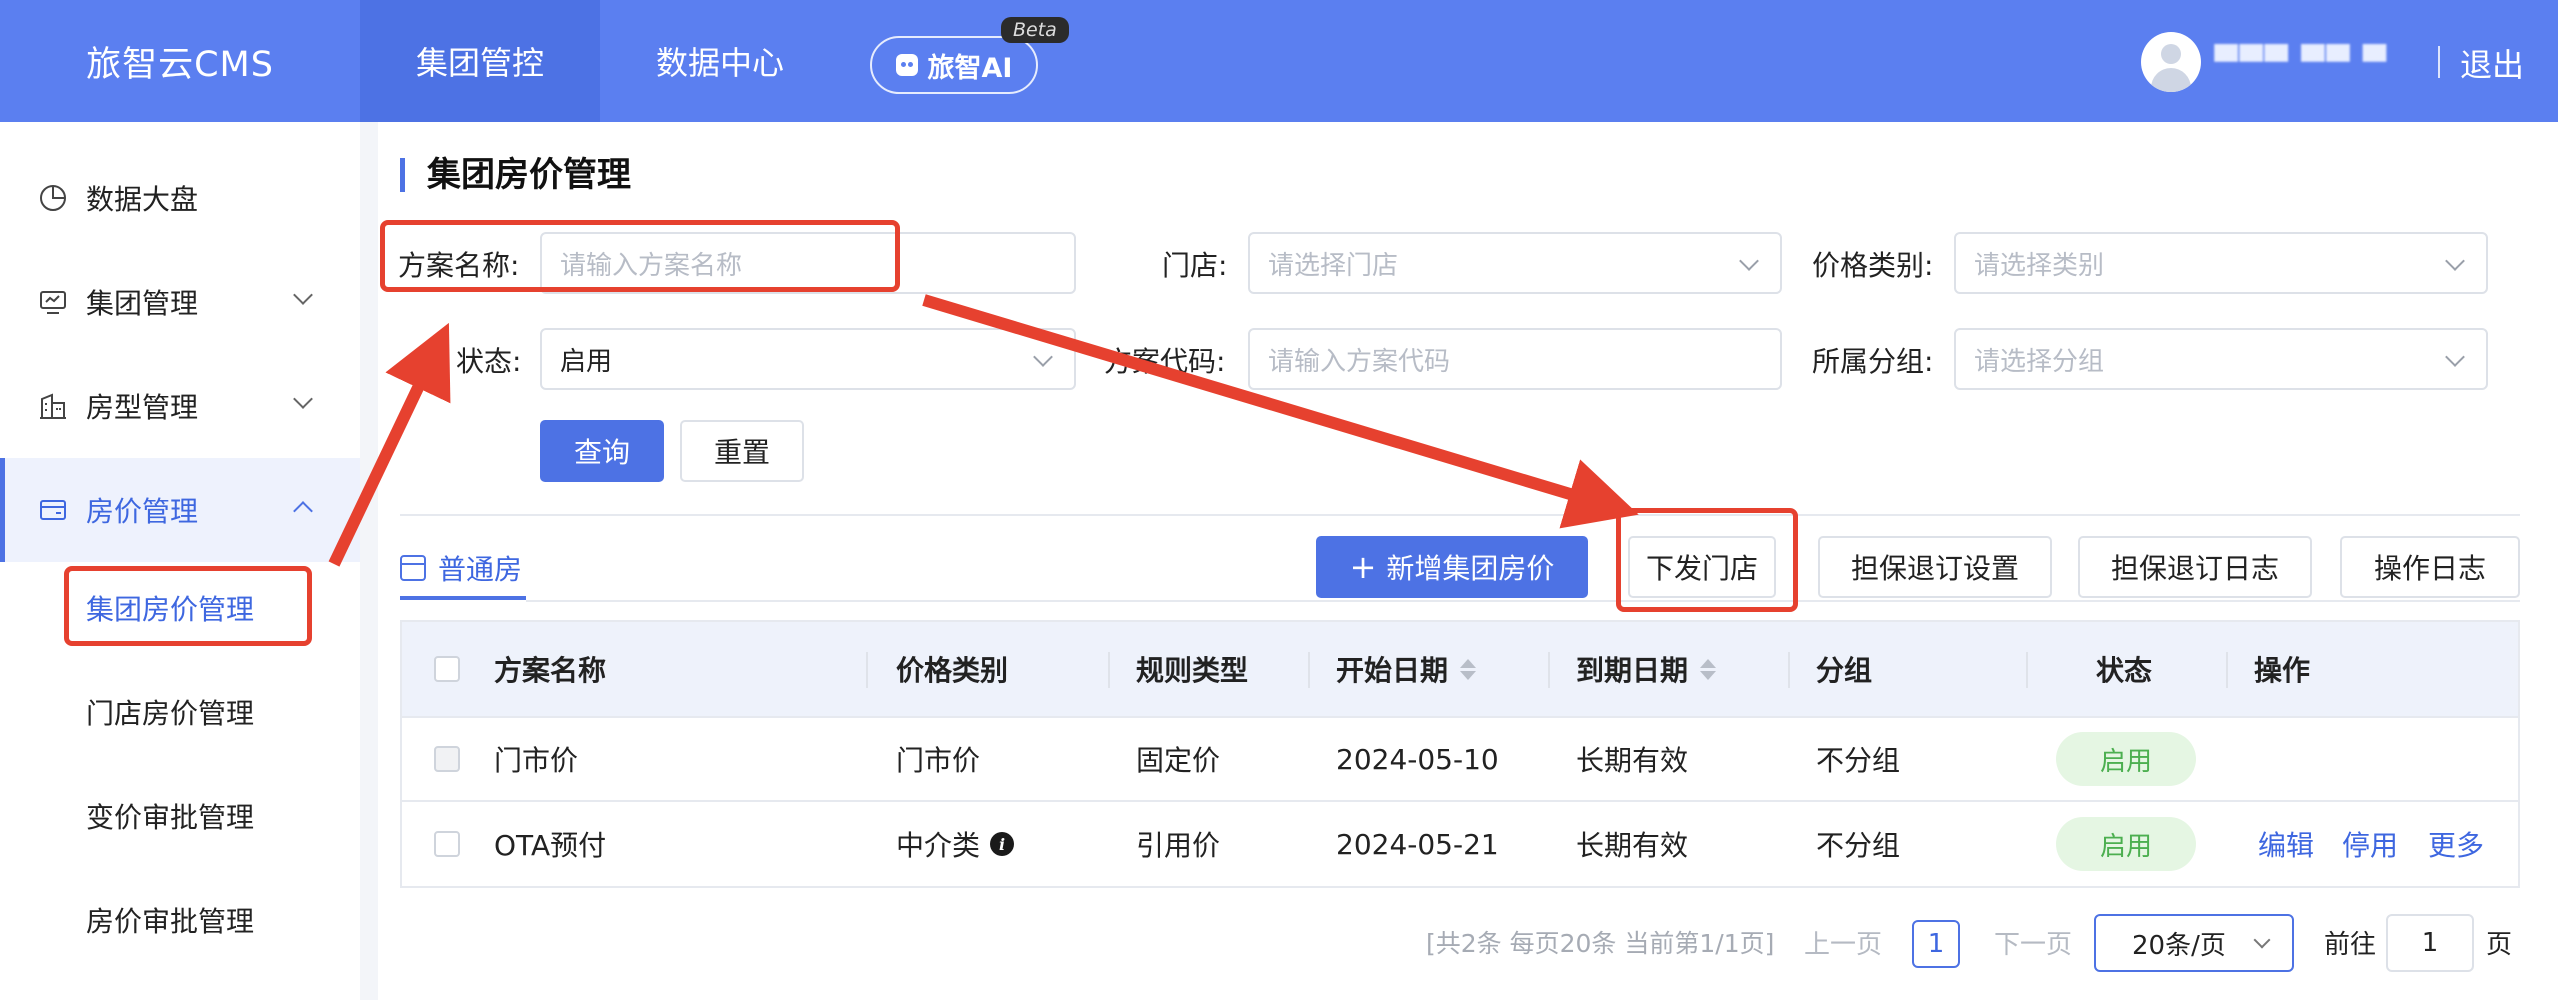  I want to click on price-type-placeholder: 请选择类别, so click(2039, 265).